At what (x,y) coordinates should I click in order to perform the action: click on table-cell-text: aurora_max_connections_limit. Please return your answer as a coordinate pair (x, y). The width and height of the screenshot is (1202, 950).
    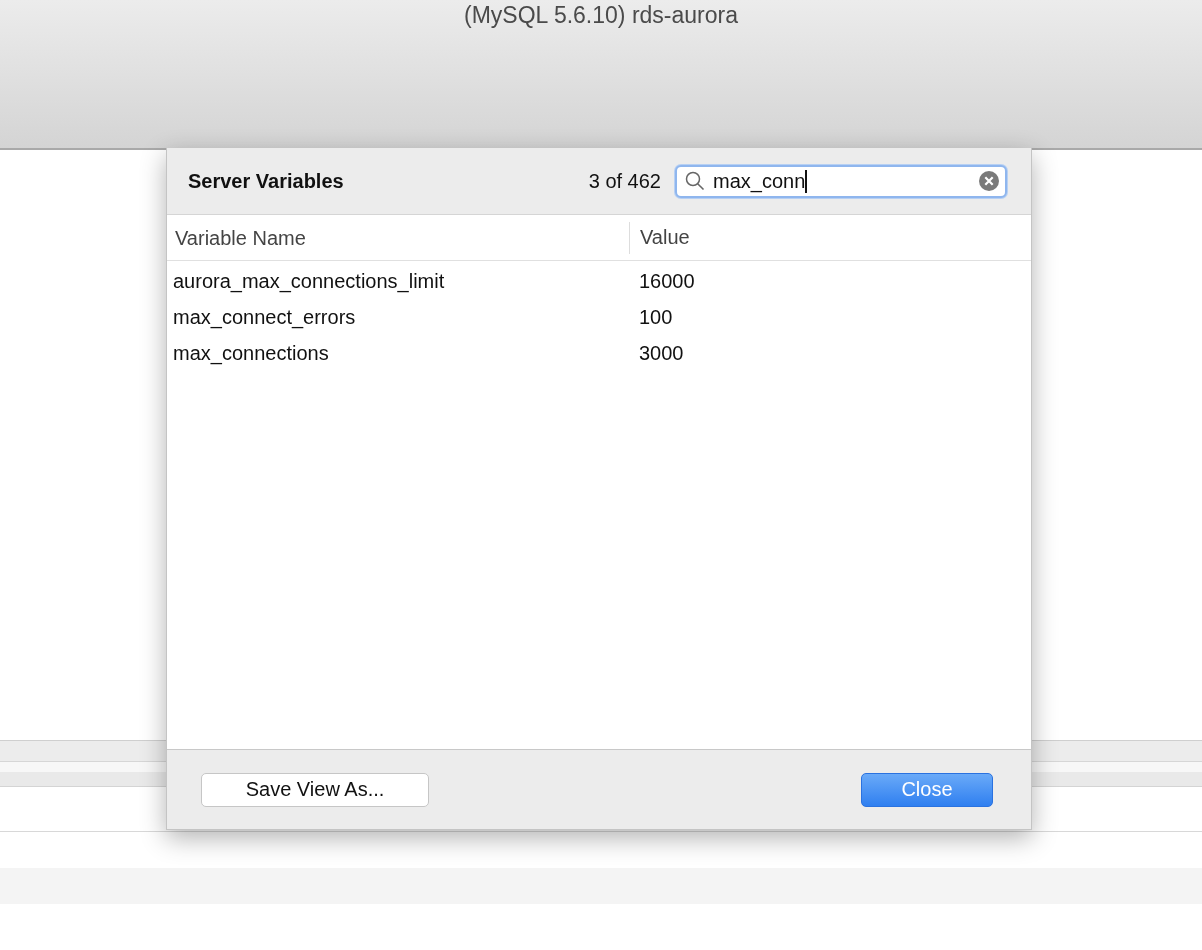
    Looking at the image, I should click on (309, 281).